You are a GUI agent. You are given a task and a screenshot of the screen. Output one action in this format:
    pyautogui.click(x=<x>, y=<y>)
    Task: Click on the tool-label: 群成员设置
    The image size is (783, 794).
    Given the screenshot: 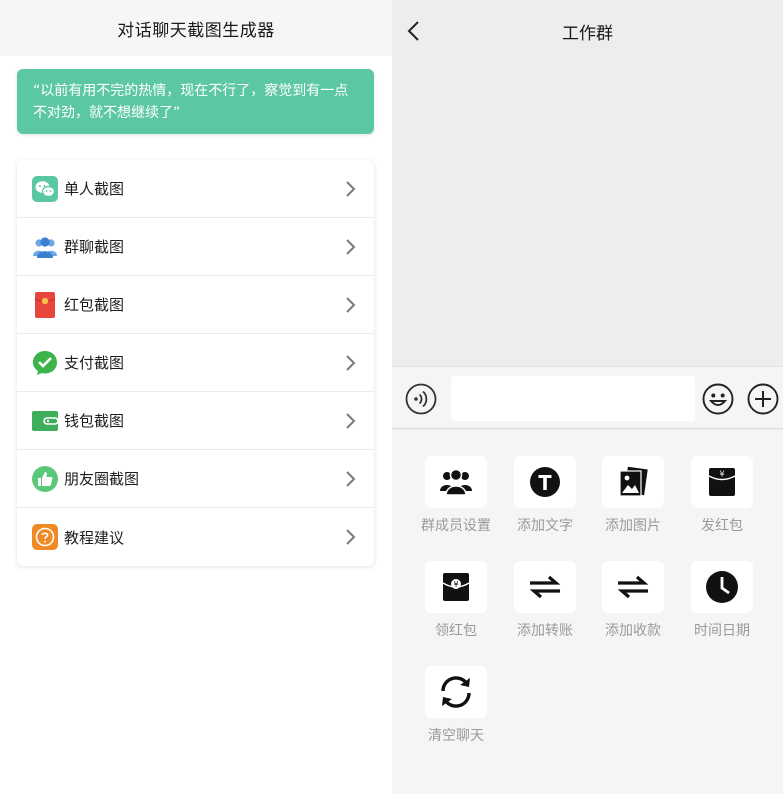 What is the action you would take?
    pyautogui.click(x=456, y=526)
    